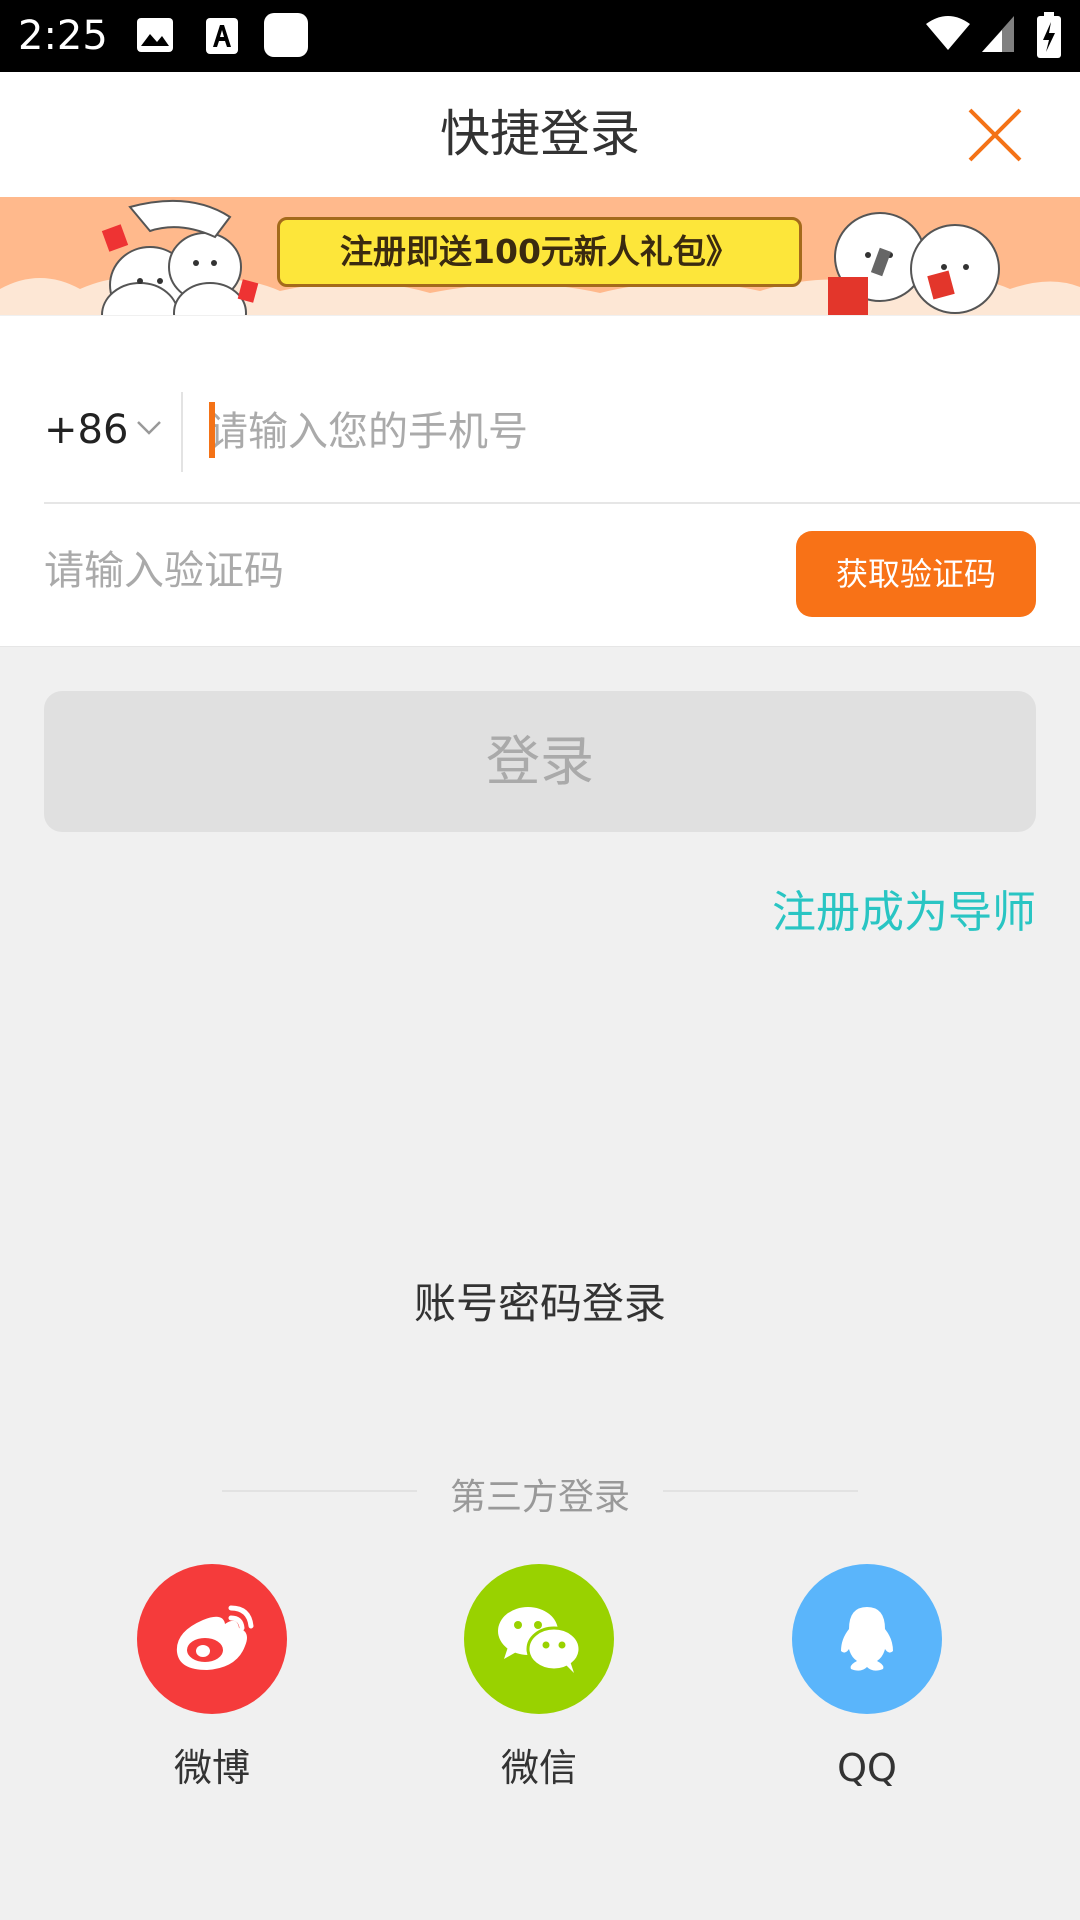 The height and width of the screenshot is (1920, 1080). Describe the element at coordinates (212, 430) in the screenshot. I see `text-cursor` at that location.